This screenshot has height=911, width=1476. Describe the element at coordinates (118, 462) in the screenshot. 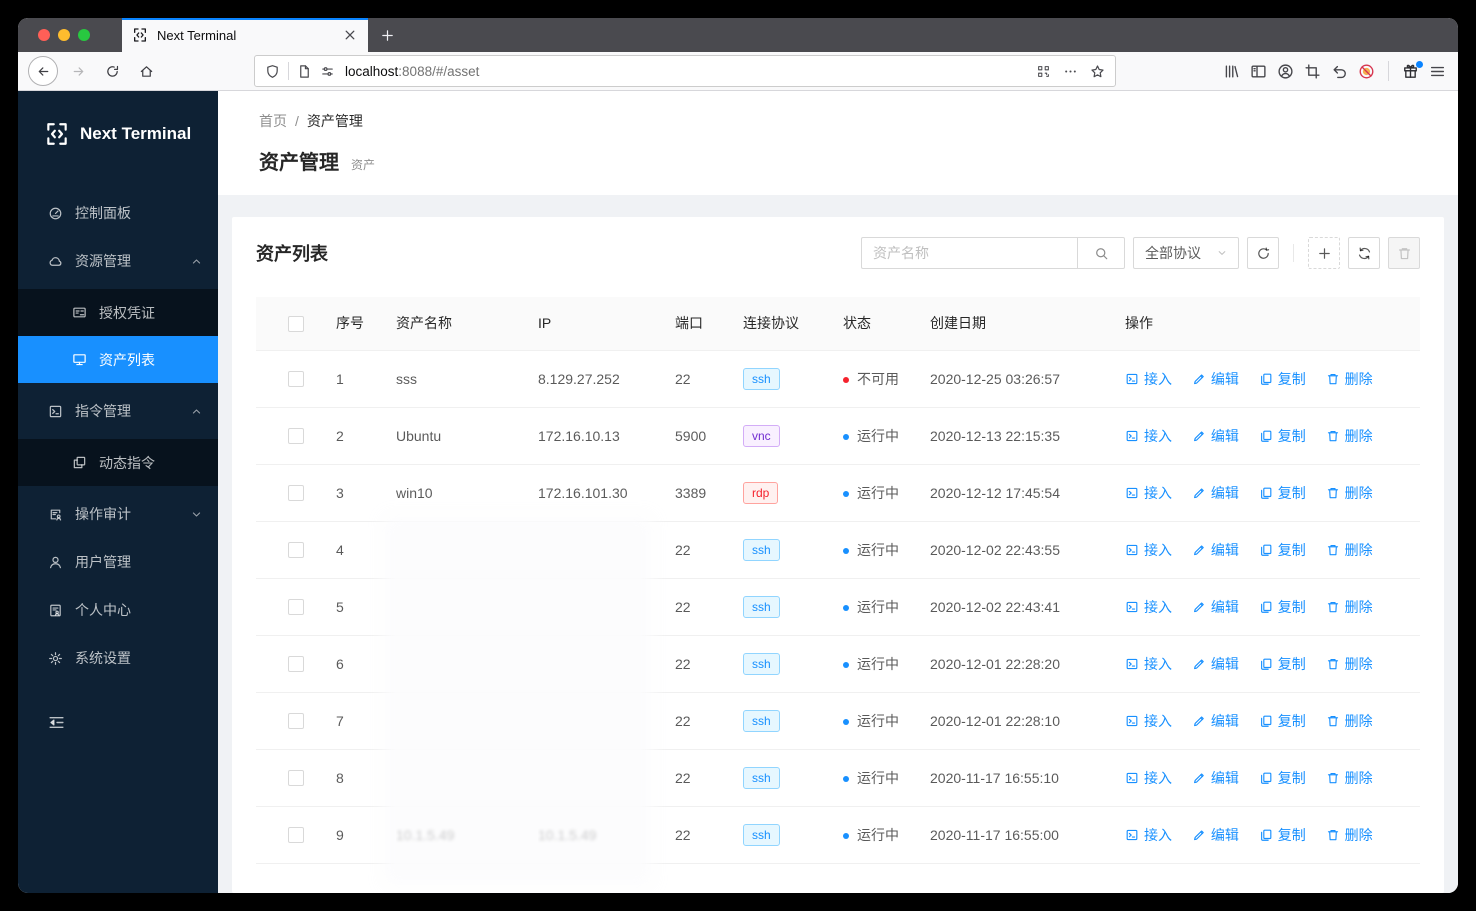

I see `sidebar-item-dynamic-commands: 动态指令` at that location.